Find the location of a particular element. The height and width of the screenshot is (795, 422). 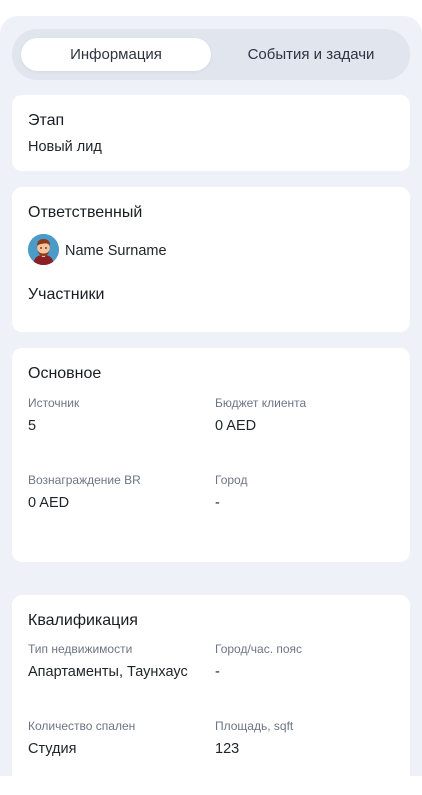

avatar is located at coordinates (43, 249).